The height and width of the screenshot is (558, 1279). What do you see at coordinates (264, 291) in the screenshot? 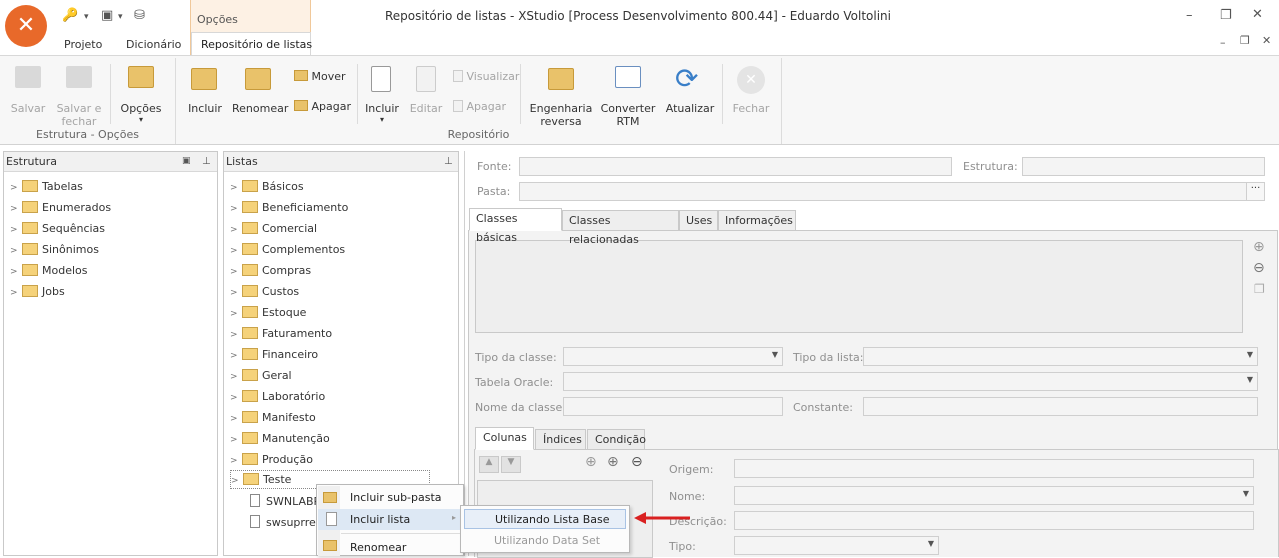
I see `list-folder-item: > Custos` at bounding box center [264, 291].